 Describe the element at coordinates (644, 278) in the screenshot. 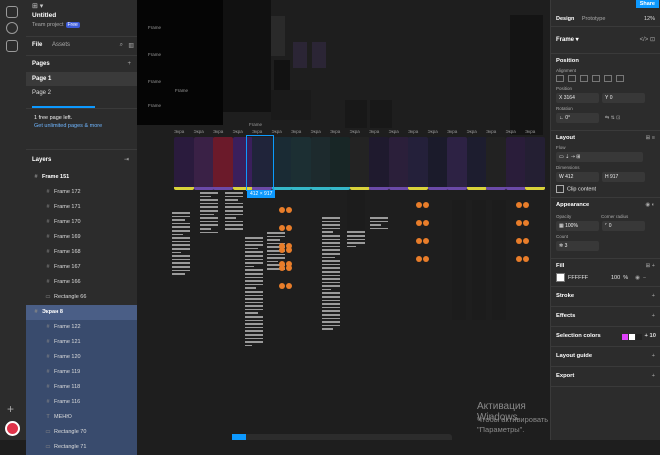

I see `remove-fill-icon: −` at that location.